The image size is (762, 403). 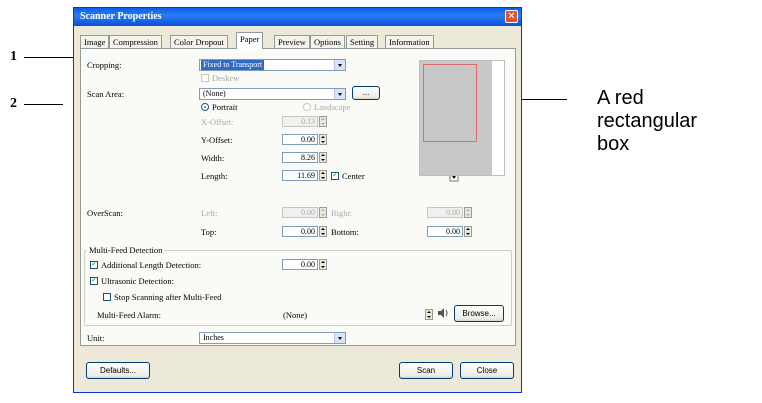 What do you see at coordinates (323, 157) in the screenshot?
I see `width-spinner` at bounding box center [323, 157].